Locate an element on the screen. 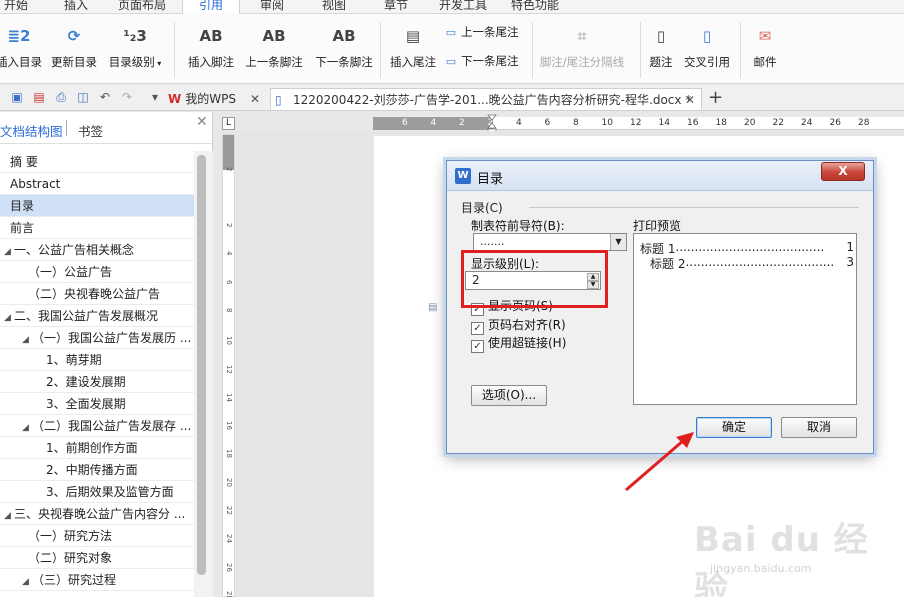 The height and width of the screenshot is (597, 904). leader-label: 制表符前导符(B): is located at coordinates (518, 226).